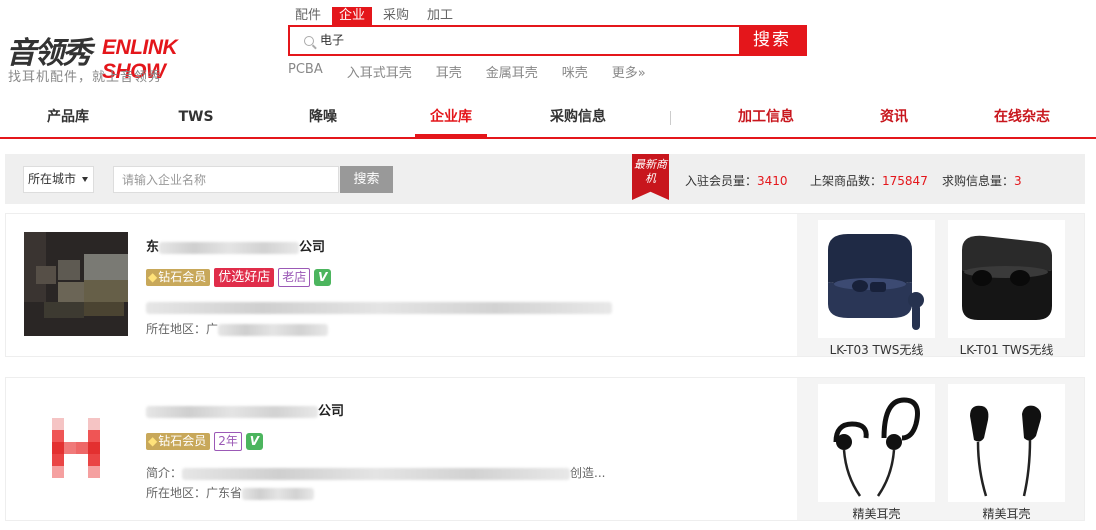 The height and width of the screenshot is (530, 1096). I want to click on hot-word-more: 更多», so click(629, 71).